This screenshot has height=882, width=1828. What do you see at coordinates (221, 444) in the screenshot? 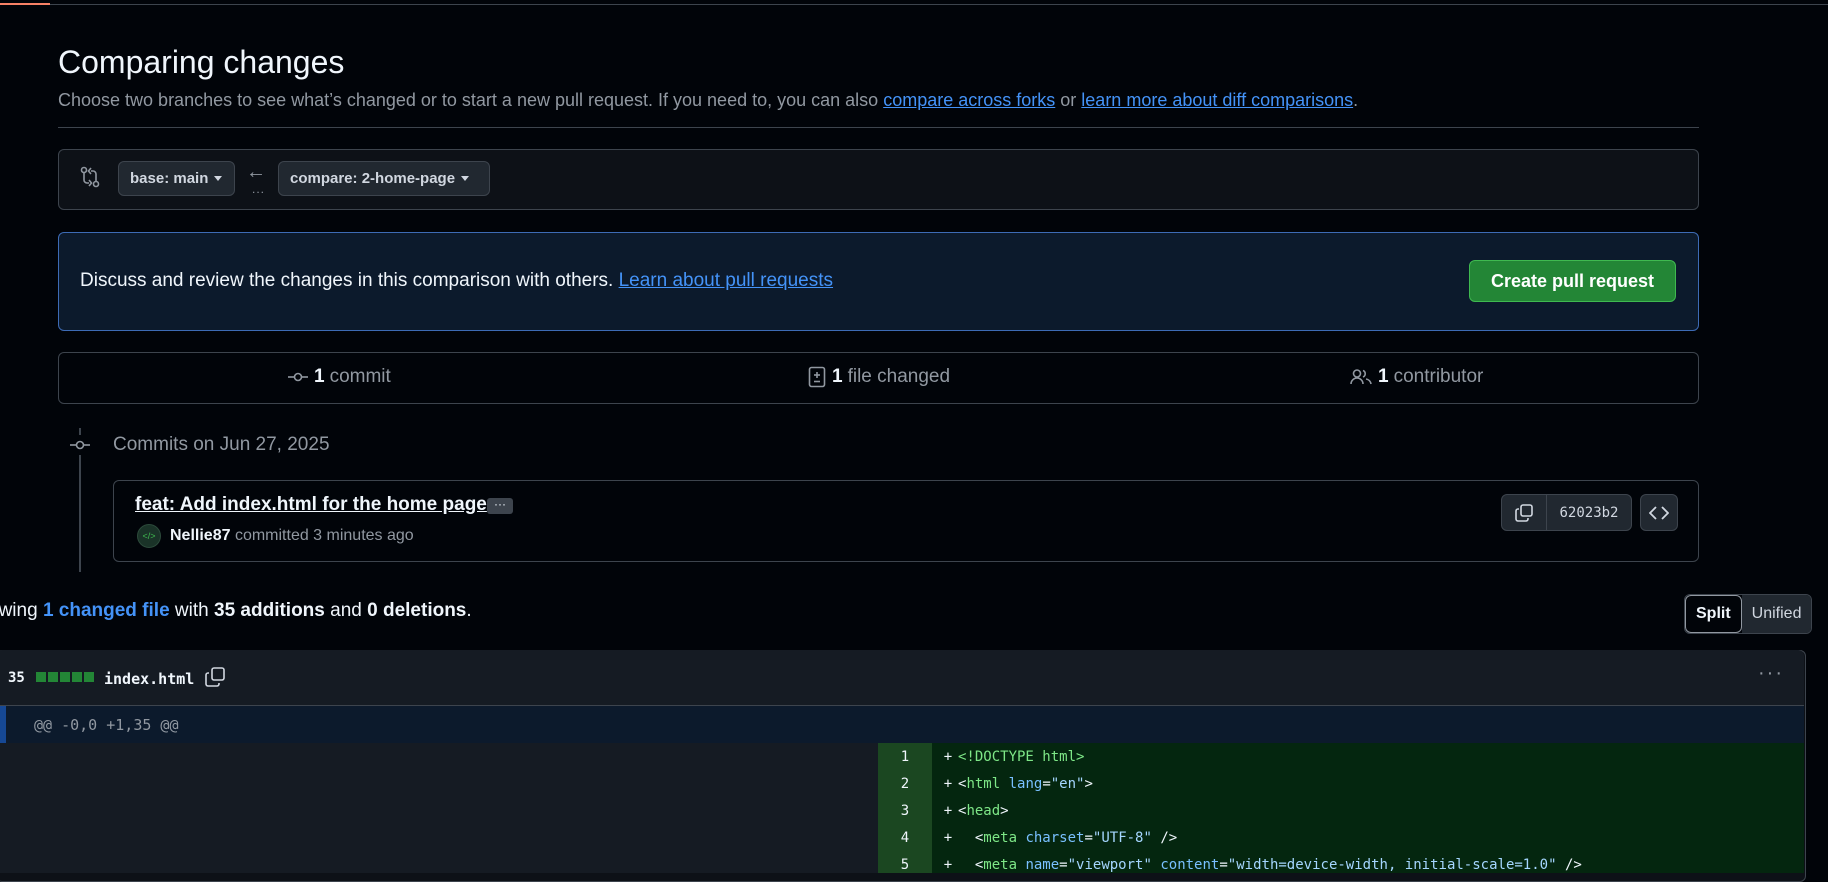
I see `commits-date-heading: Commits on Jun 27, 2025` at bounding box center [221, 444].